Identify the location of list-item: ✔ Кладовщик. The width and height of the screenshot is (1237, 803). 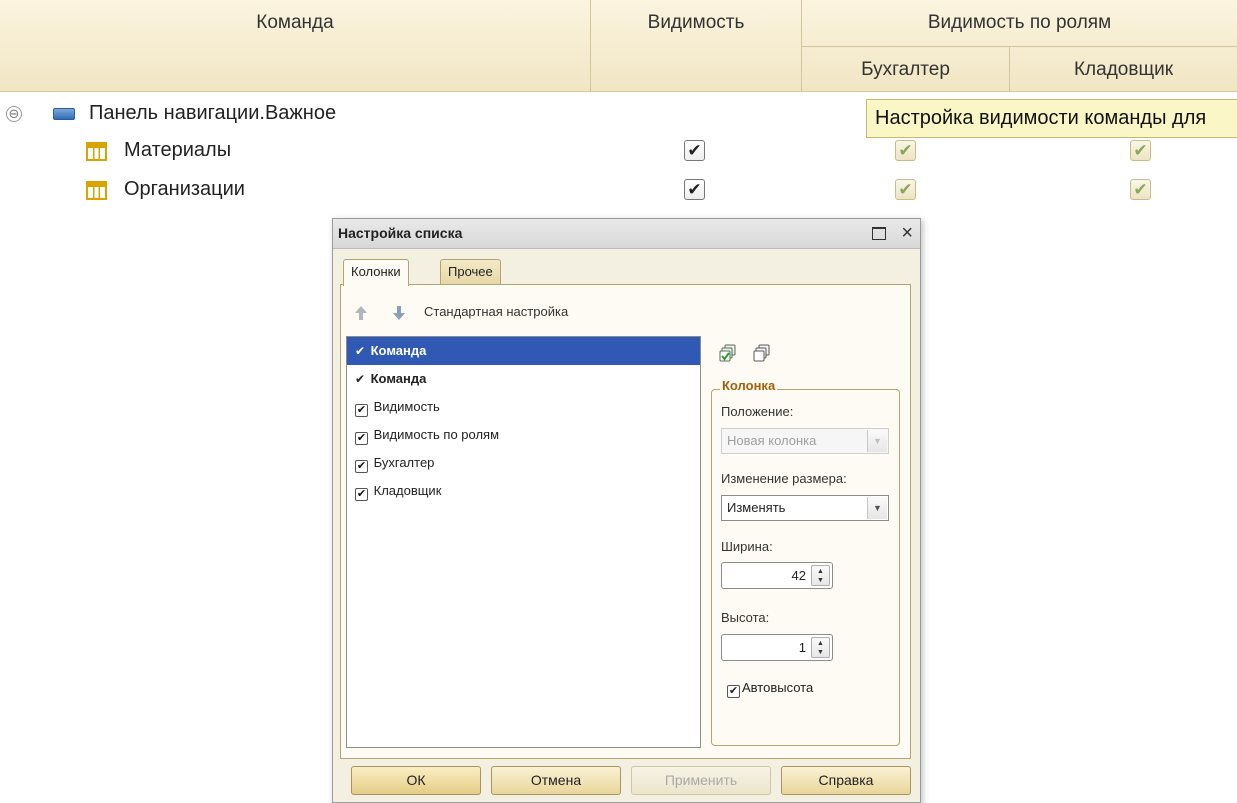
(523, 491).